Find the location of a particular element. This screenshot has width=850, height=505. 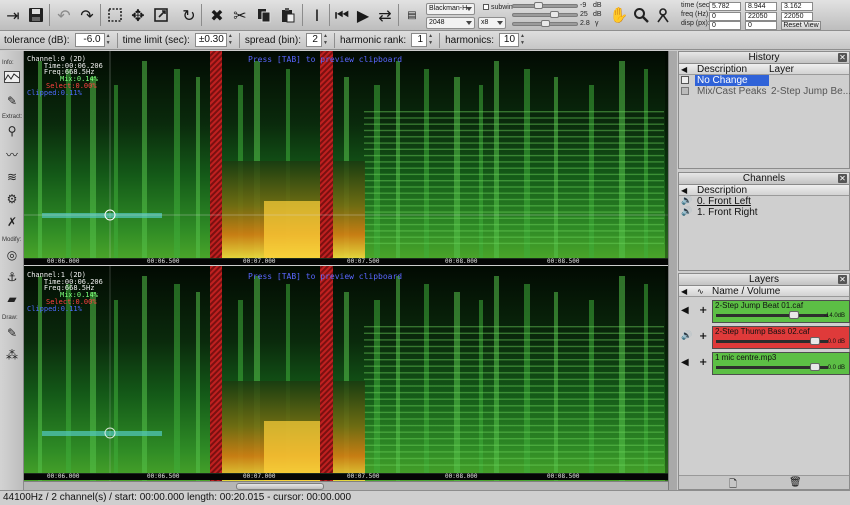

layer-row: ◀ + 1 mic centre.mp3 0.0 dB is located at coordinates (764, 363).